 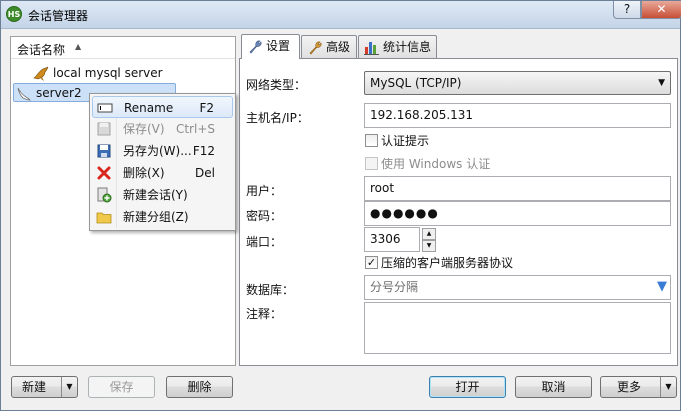 What do you see at coordinates (264, 216) in the screenshot?
I see `password-label: 密码：` at bounding box center [264, 216].